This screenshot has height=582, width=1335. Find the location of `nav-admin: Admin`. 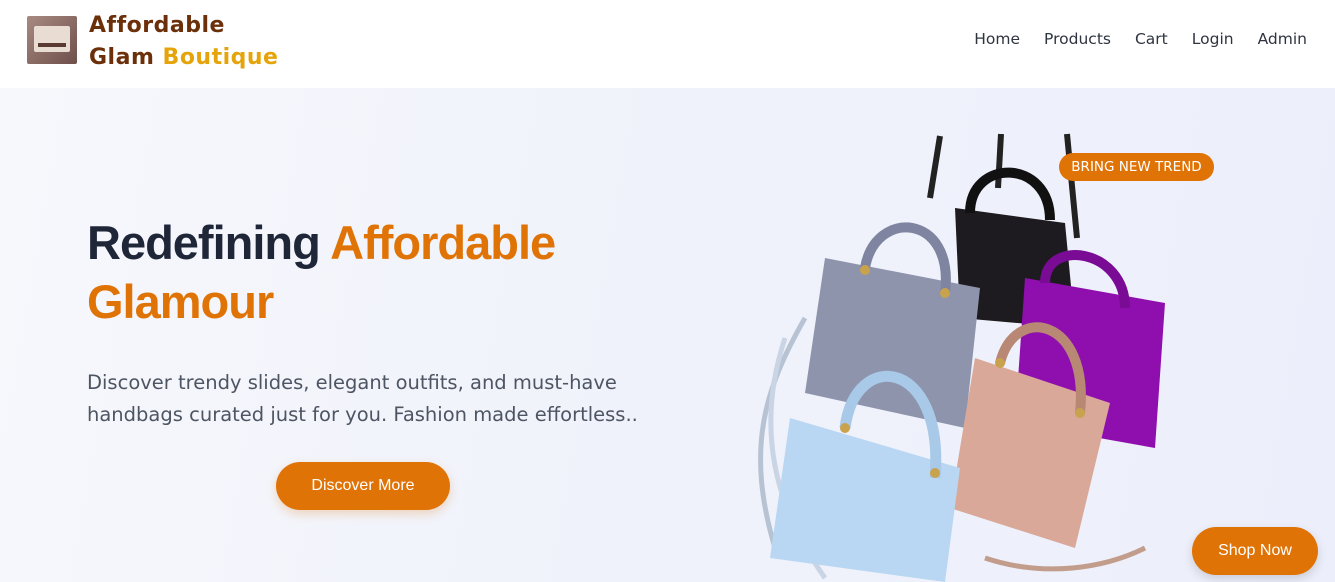

nav-admin: Admin is located at coordinates (1282, 39).